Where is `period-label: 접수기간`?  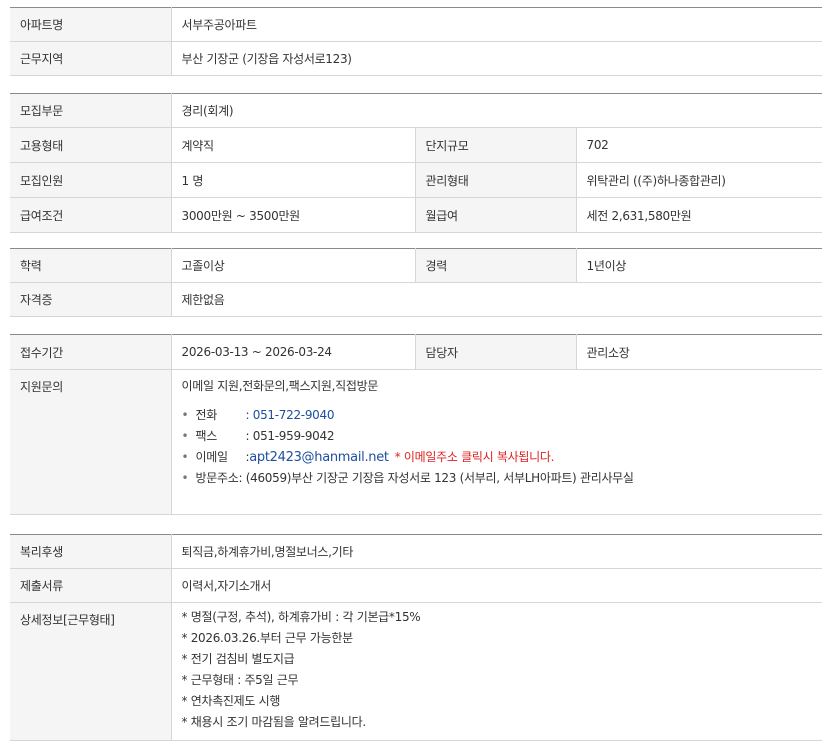
period-label: 접수기간 is located at coordinates (91, 352).